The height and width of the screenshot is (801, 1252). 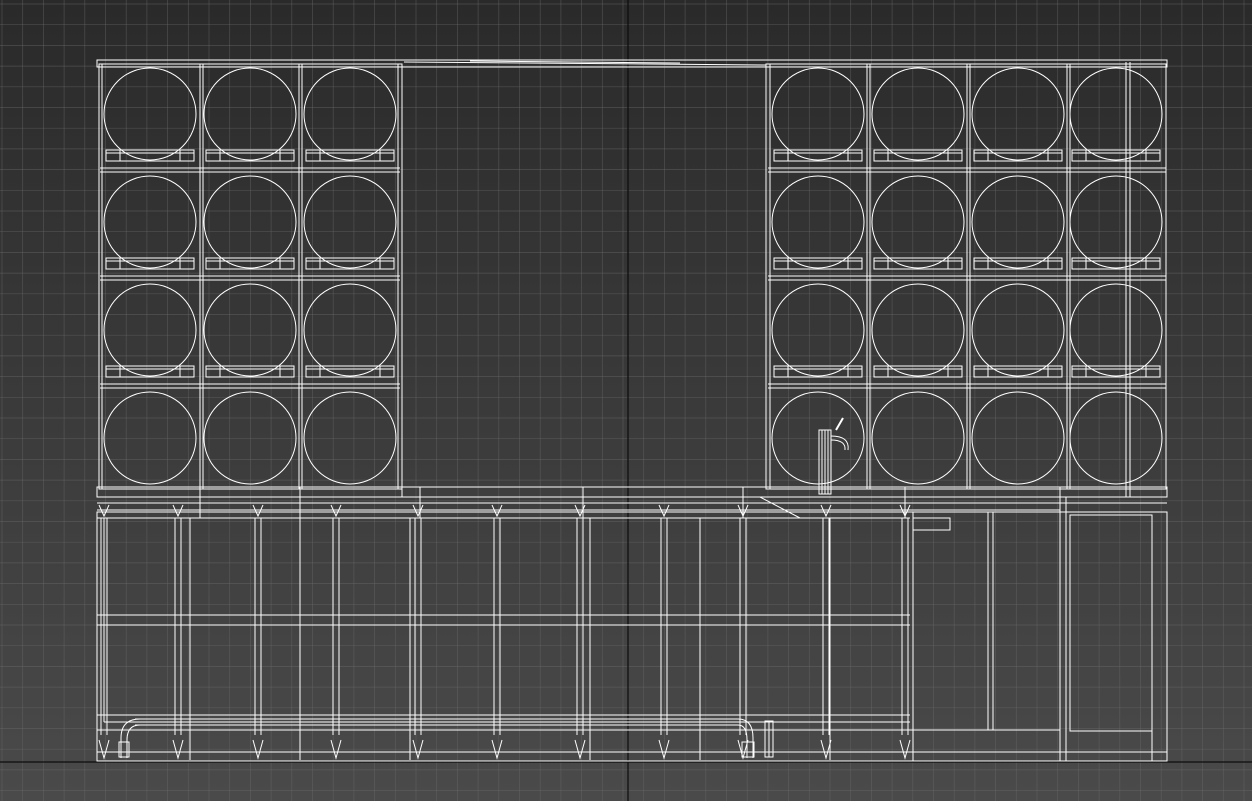 I want to click on left-rack-barrels, so click(x=250, y=276).